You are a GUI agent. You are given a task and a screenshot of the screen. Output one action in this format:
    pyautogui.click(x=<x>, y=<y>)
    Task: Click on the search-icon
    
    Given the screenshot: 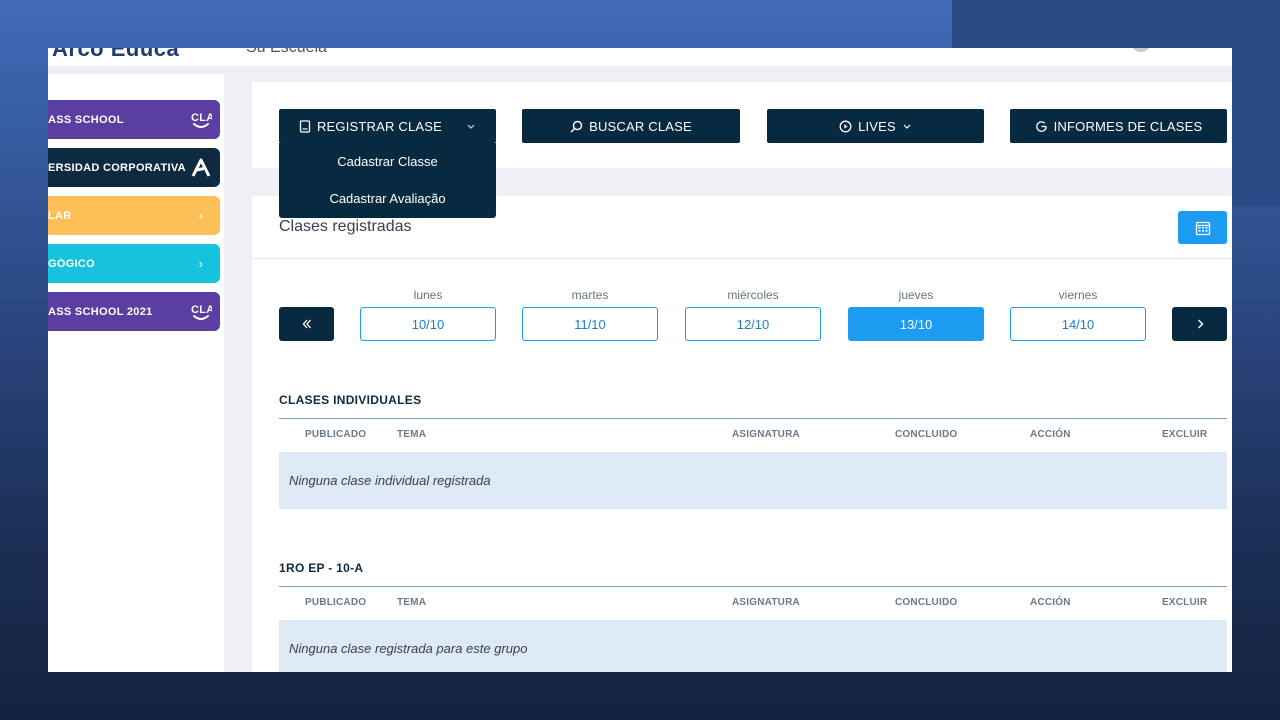 What is the action you would take?
    pyautogui.click(x=576, y=126)
    